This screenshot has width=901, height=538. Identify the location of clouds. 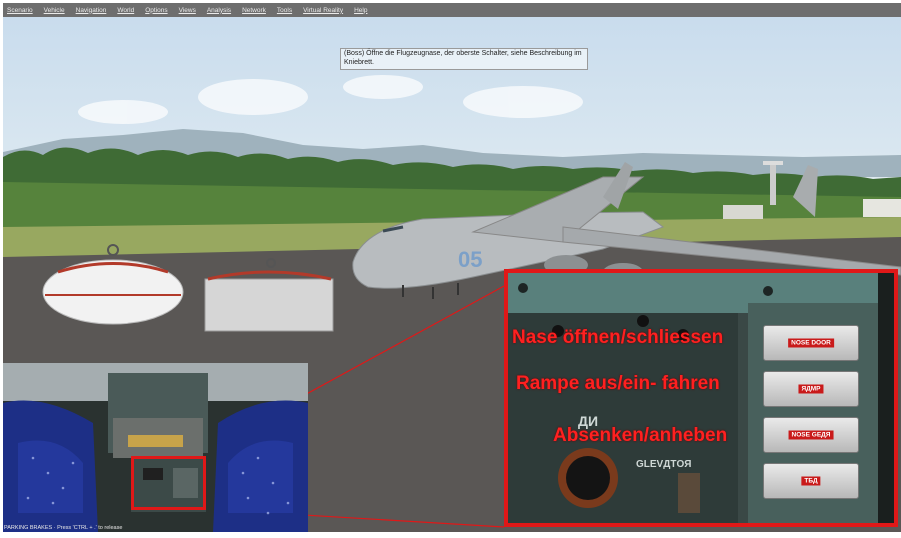
(330, 99).